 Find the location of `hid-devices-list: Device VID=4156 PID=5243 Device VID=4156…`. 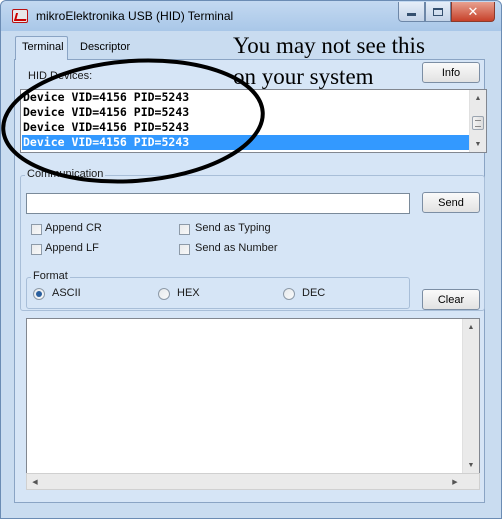

hid-devices-list: Device VID=4156 PID=5243 Device VID=4156… is located at coordinates (253, 121).